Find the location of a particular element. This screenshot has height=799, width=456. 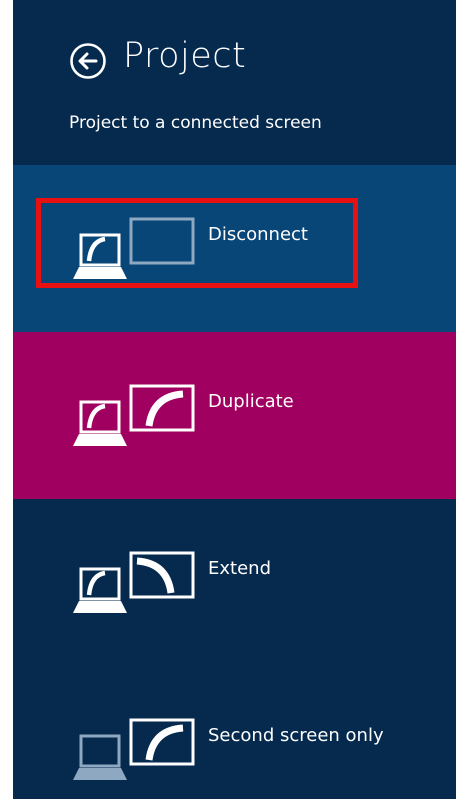

second-screen-only-icon is located at coordinates (134, 749).